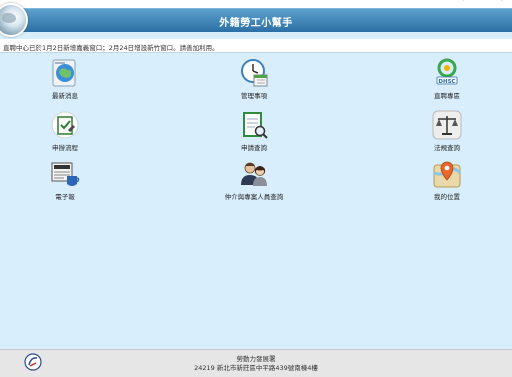 The height and width of the screenshot is (377, 512). Describe the element at coordinates (447, 197) in the screenshot. I see `menu-item-label: 我的位置` at that location.